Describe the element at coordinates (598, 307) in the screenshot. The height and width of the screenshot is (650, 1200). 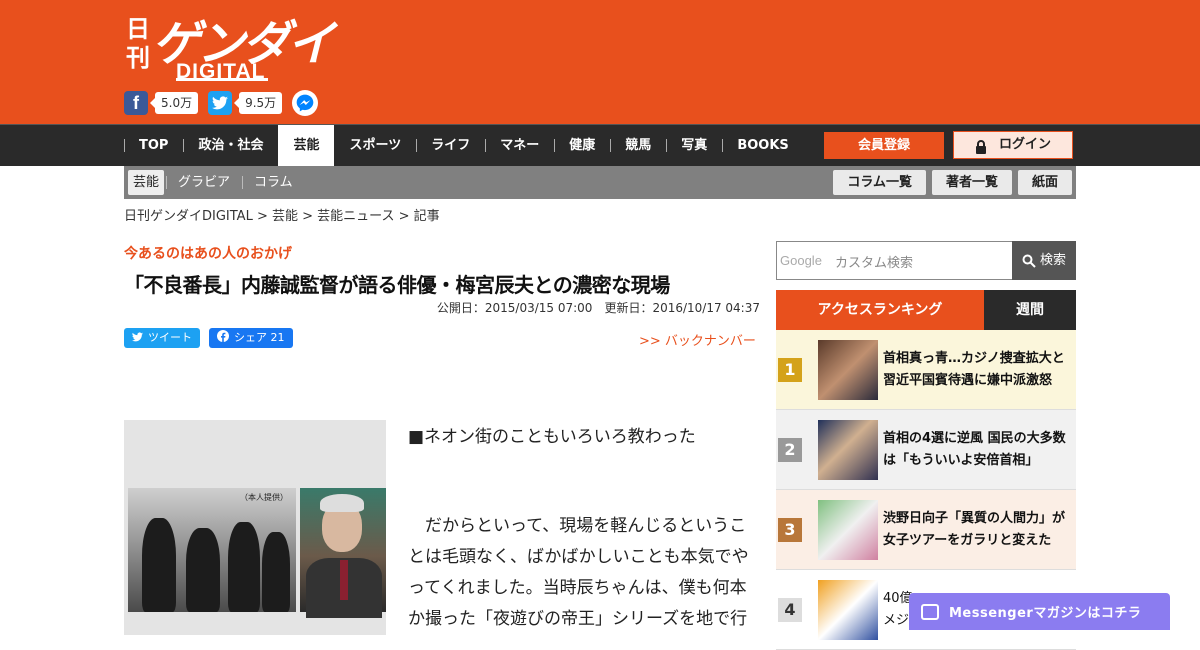
I see `article-dates: 公開日：2015/03/15 07:00 更新日：2016/10/17 04:37` at that location.